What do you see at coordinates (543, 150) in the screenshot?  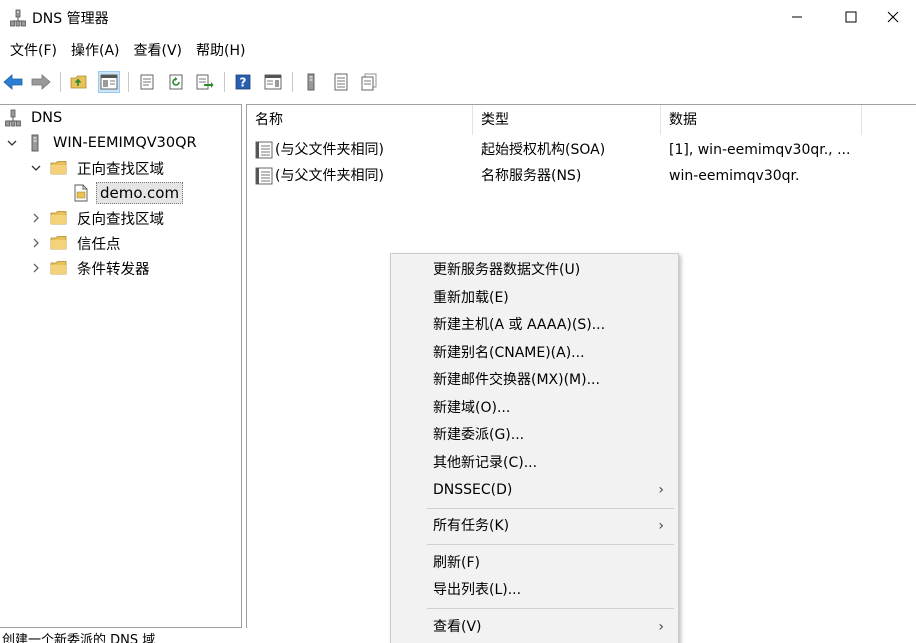 I see `record-type: 起始授权机构(SOA)` at bounding box center [543, 150].